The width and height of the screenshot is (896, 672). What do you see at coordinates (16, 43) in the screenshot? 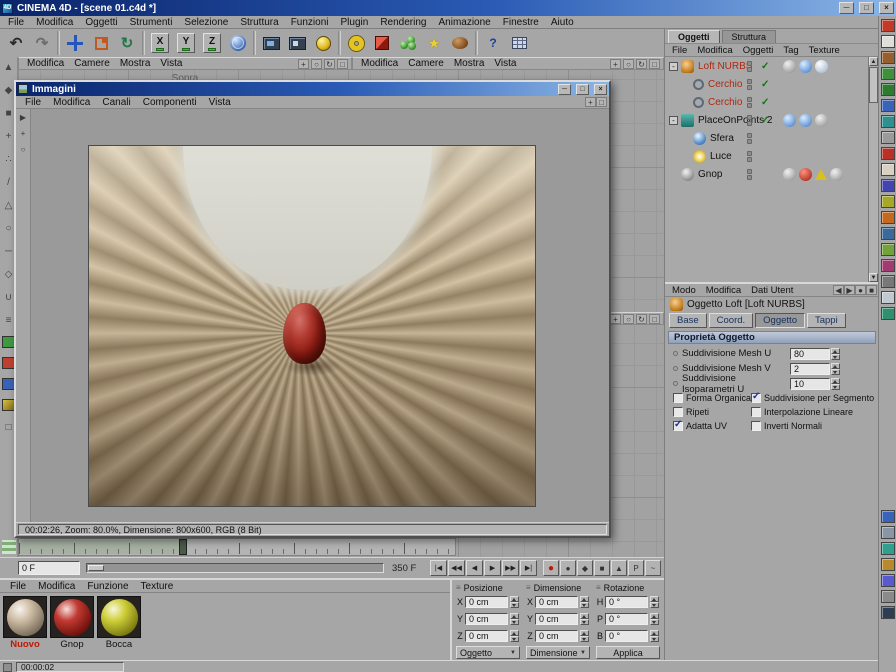
I see `undo-button: ↶` at bounding box center [16, 43].